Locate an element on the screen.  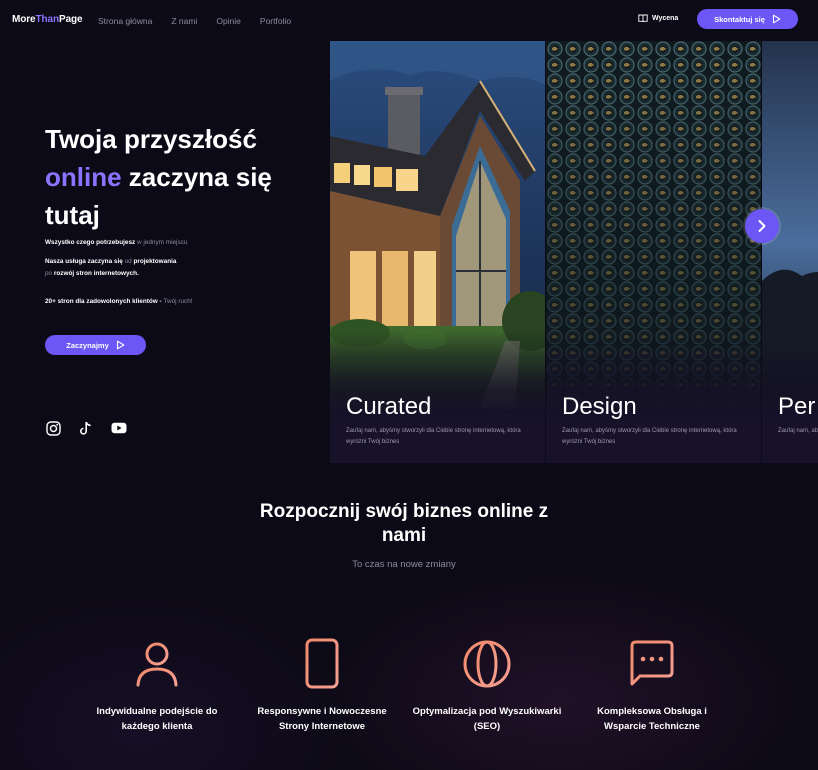
chevron-right-icon is located at coordinates (762, 226).